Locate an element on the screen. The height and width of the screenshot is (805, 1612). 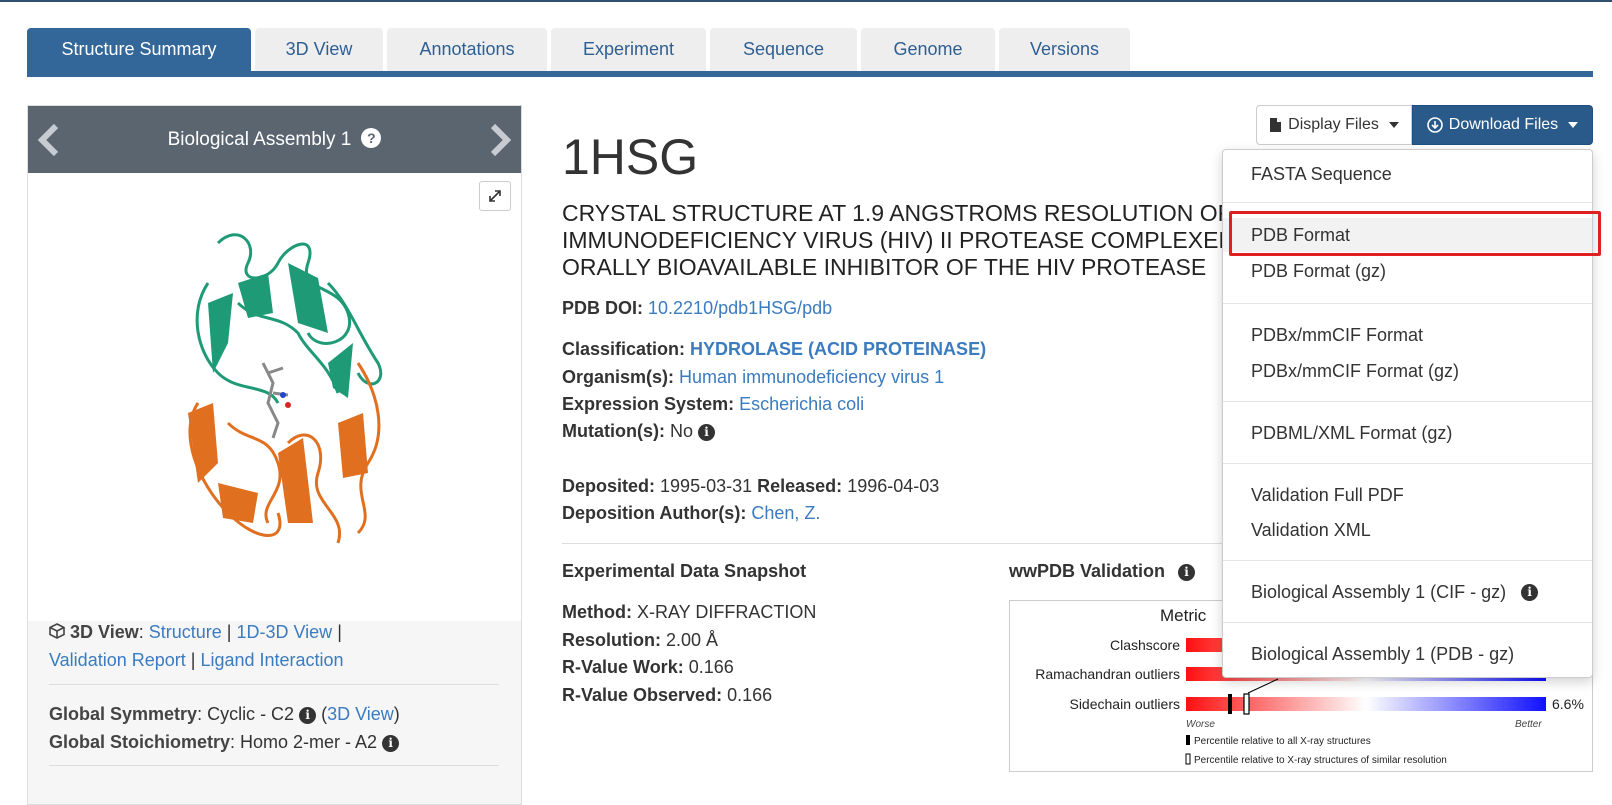
classification-link: HYDROLASE (ACID PROTEINASE) is located at coordinates (838, 349).